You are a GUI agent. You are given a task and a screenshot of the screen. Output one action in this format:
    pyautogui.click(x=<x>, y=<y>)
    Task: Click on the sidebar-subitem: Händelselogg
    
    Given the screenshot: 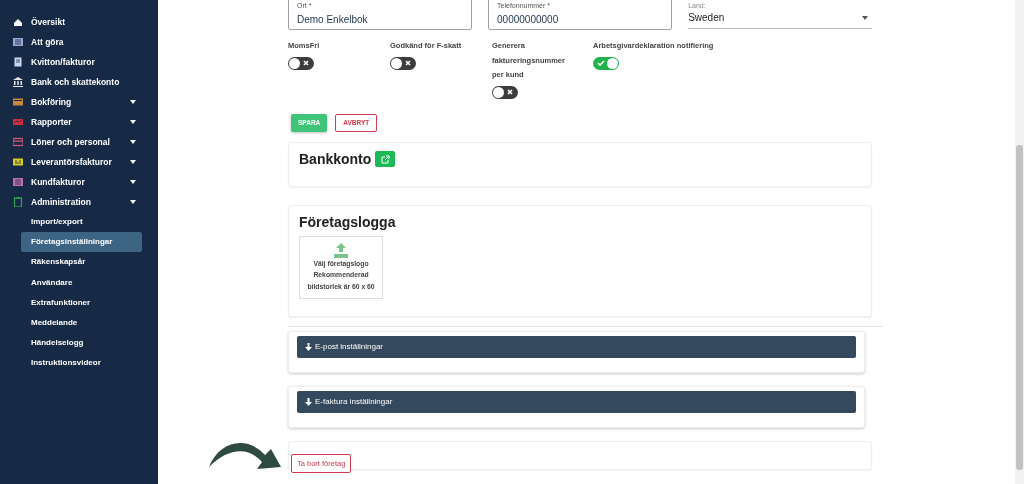 What is the action you would take?
    pyautogui.click(x=81, y=343)
    